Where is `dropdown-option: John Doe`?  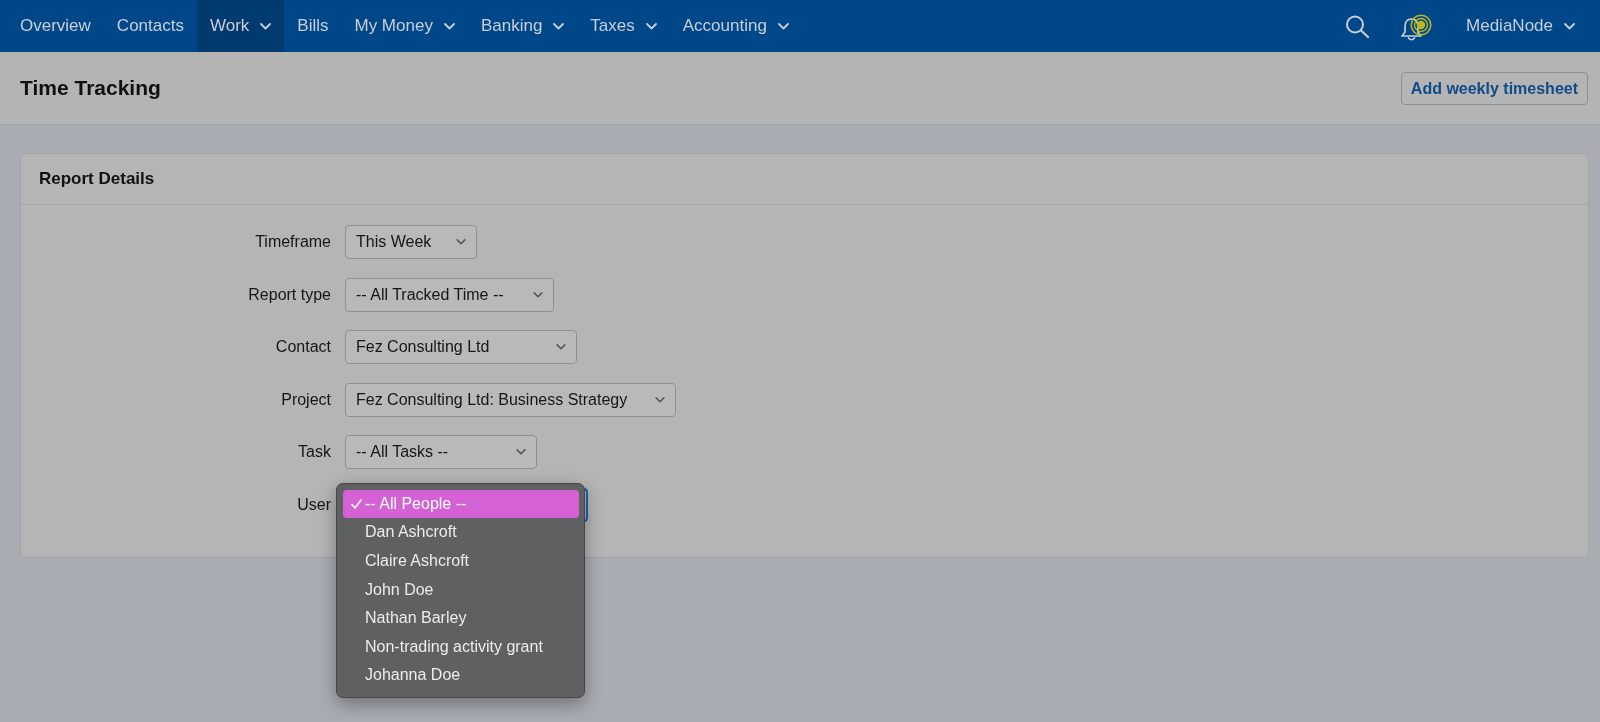
dropdown-option: John Doe is located at coordinates (461, 589).